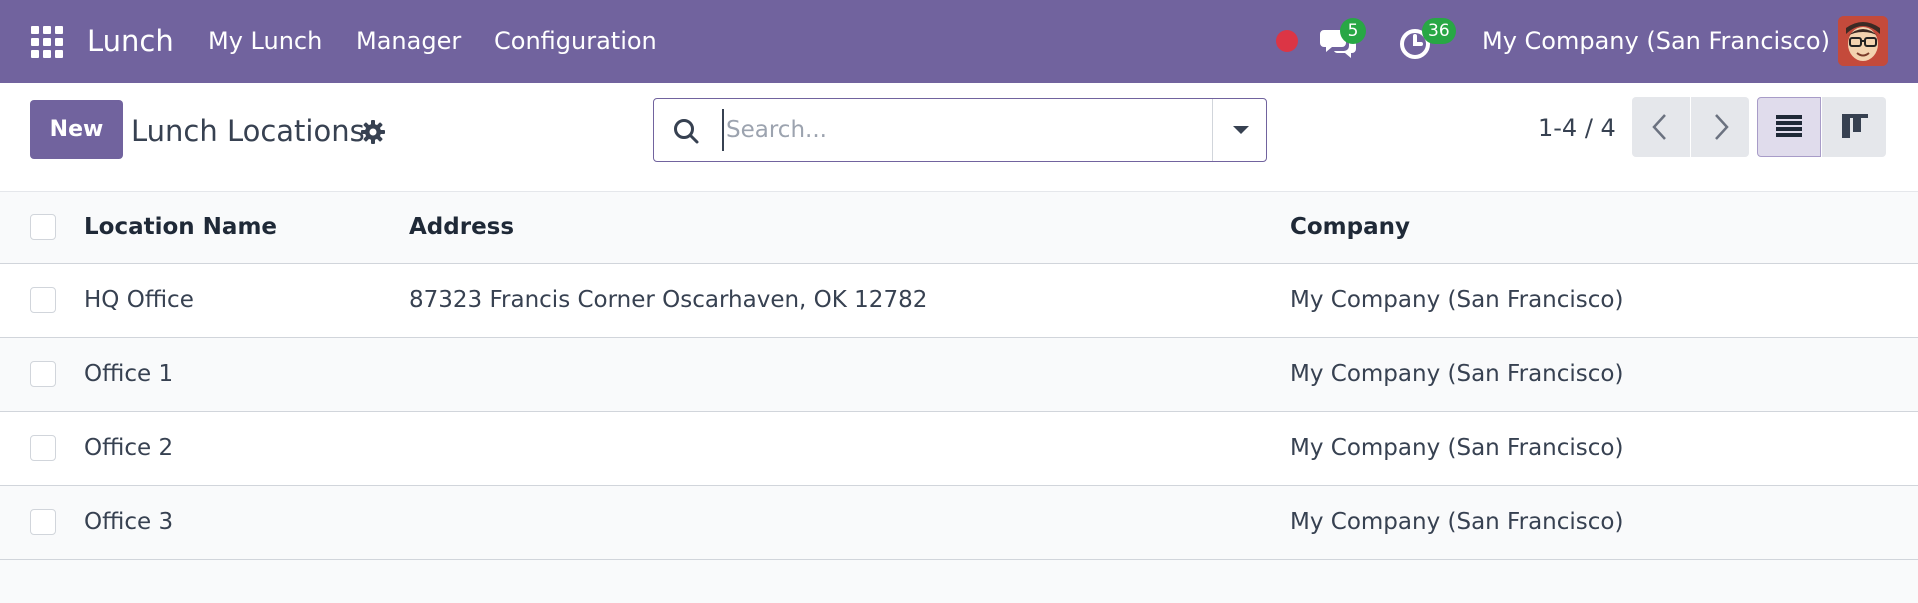  Describe the element at coordinates (1287, 41) in the screenshot. I see `record-dot-icon` at that location.